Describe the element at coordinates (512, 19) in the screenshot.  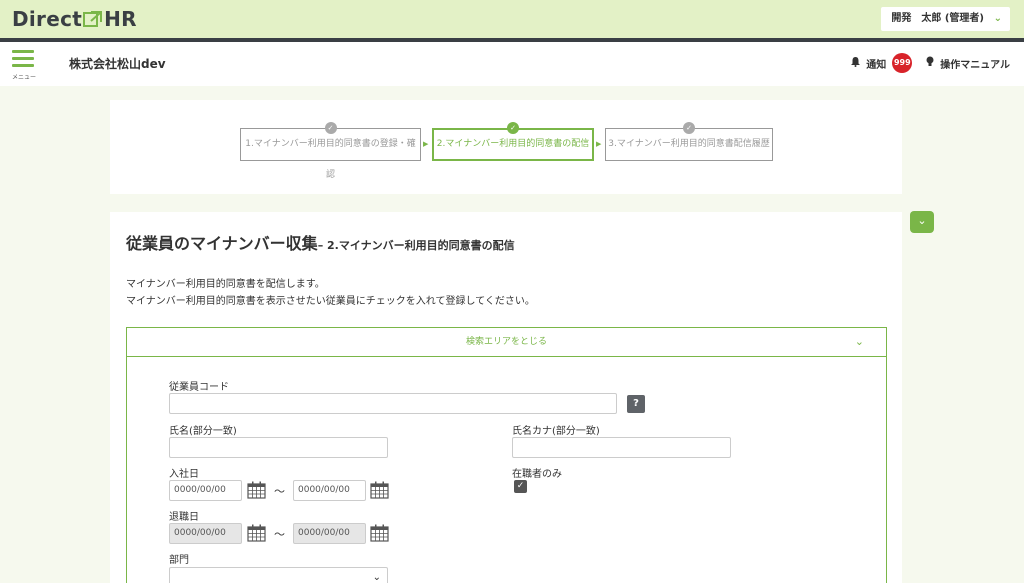
I see `top-bar: Direct HR 開発 太郎 (管理者) ⌄` at that location.